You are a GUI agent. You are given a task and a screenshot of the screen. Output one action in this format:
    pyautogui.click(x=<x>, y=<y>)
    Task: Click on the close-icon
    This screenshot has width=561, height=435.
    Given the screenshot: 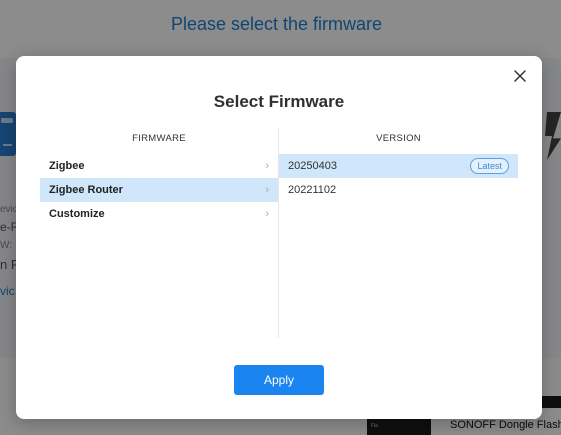 What is the action you would take?
    pyautogui.click(x=520, y=76)
    